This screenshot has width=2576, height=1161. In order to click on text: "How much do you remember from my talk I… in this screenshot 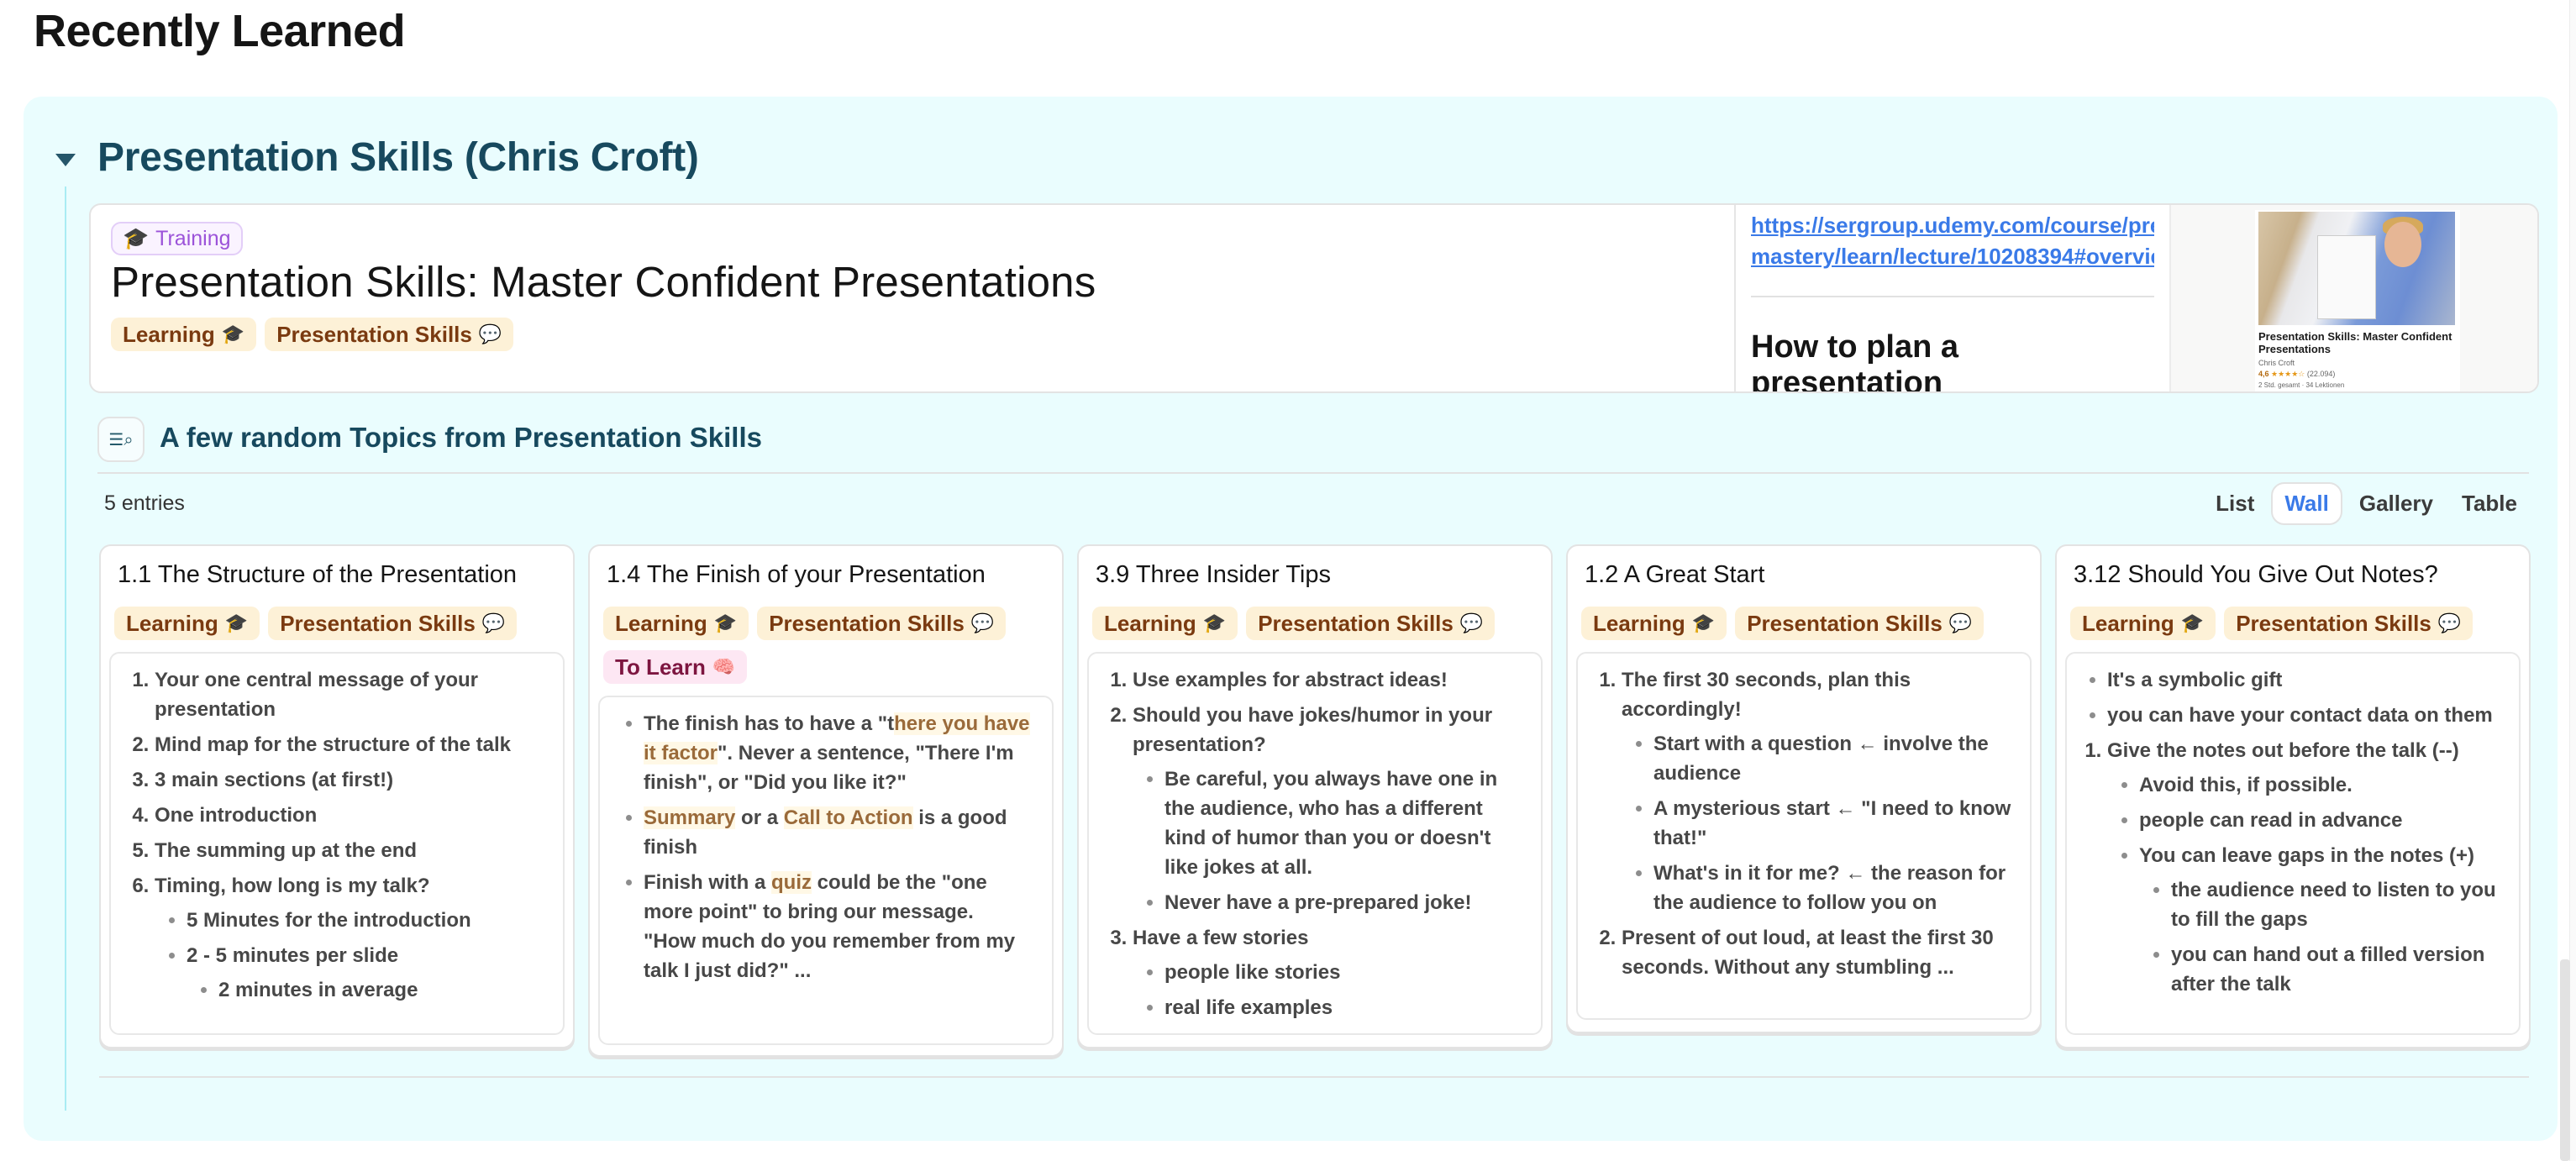, I will do `click(830, 956)`.